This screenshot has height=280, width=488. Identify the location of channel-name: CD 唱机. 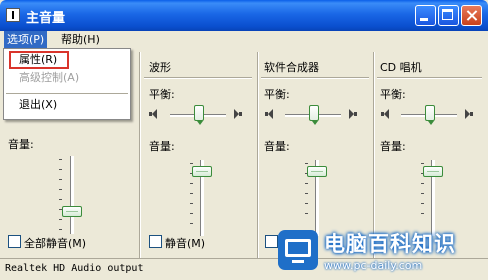
(401, 67).